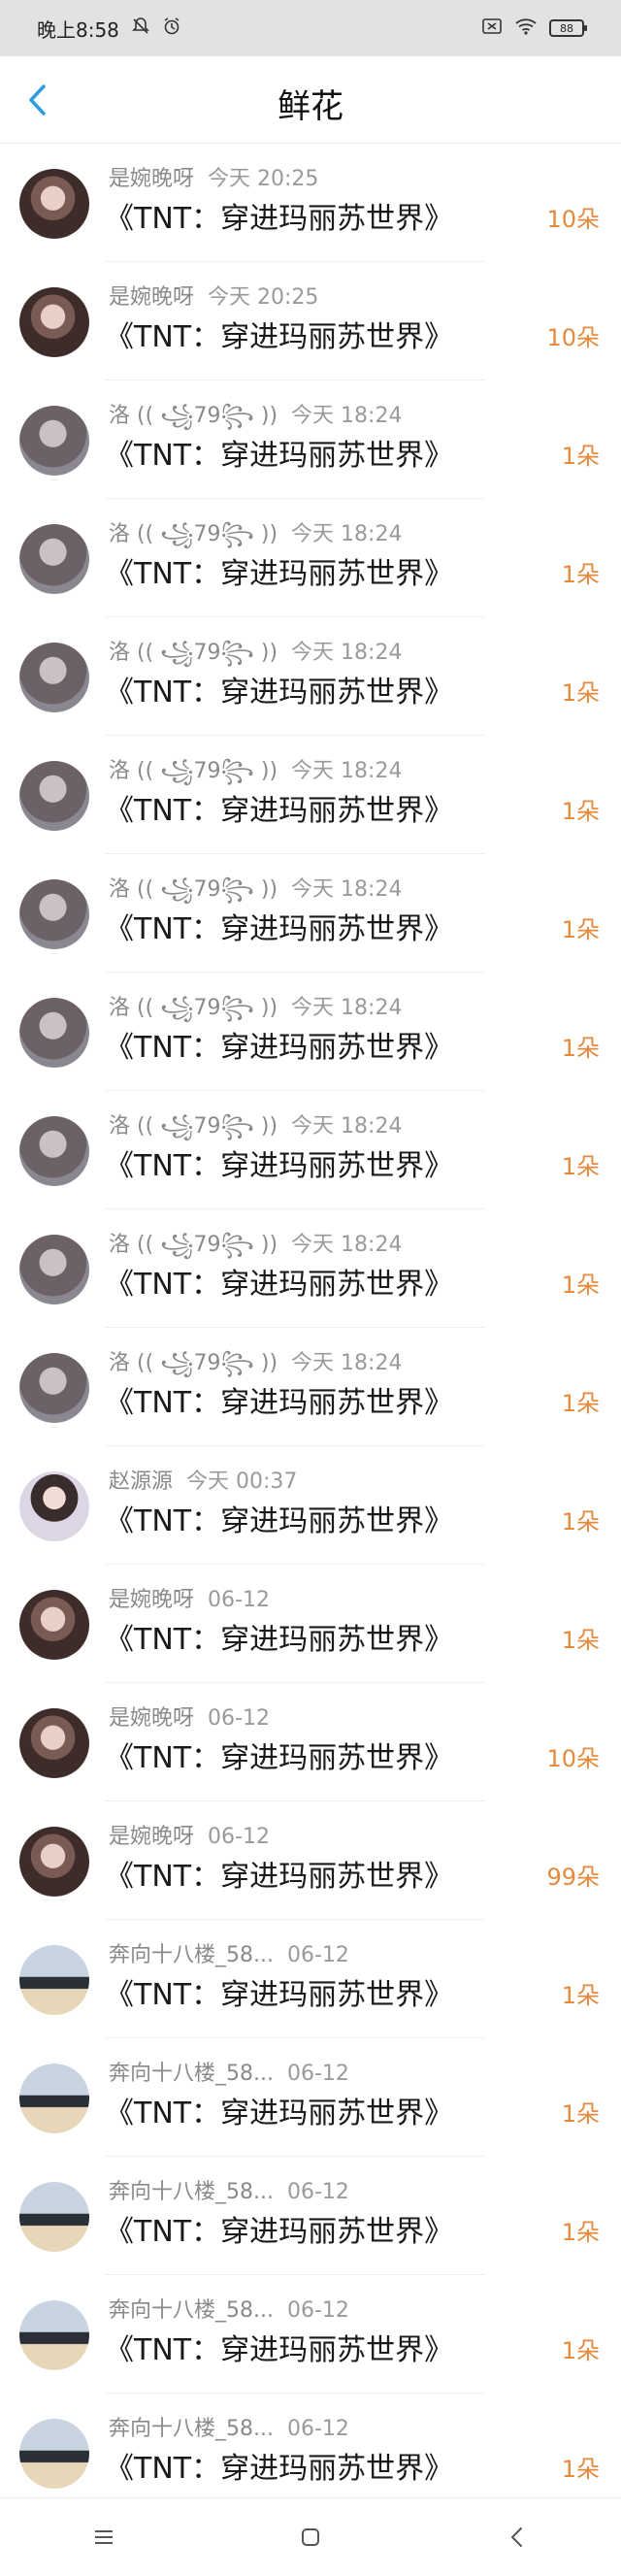 The width and height of the screenshot is (621, 2576). I want to click on list-item: 赵源源 今天 00:37 《TNT：穿进玛丽苏世界》 1朵, so click(310, 1505).